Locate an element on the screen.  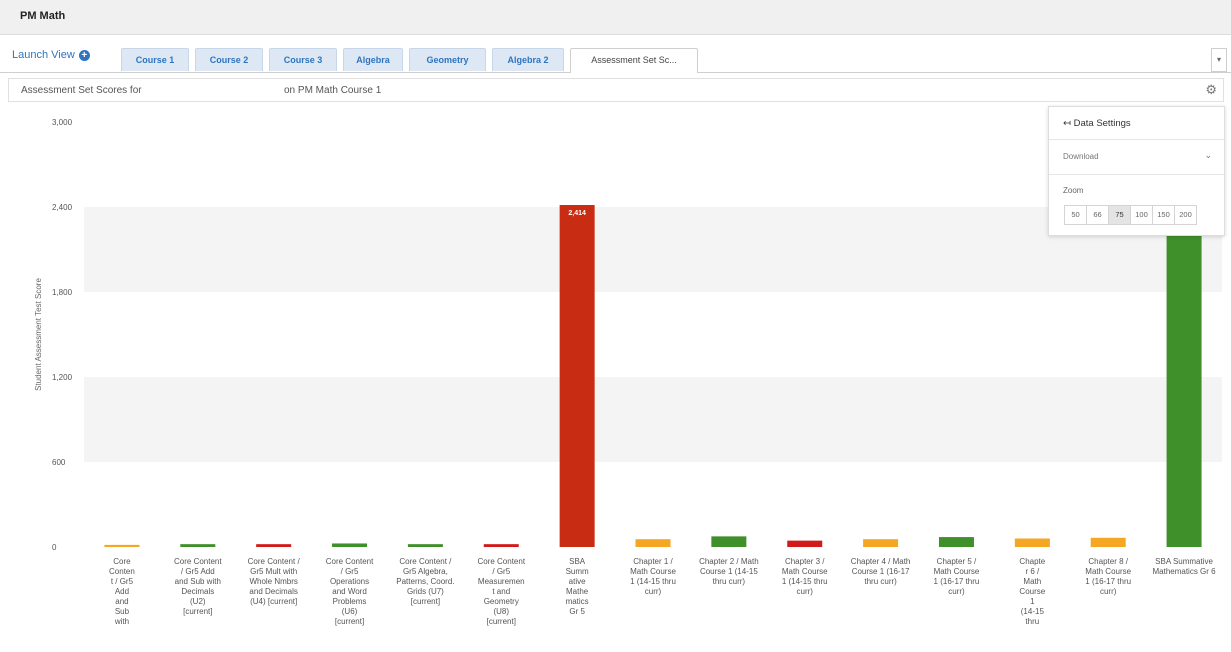
y-tick-label: 600 is located at coordinates (59, 462).